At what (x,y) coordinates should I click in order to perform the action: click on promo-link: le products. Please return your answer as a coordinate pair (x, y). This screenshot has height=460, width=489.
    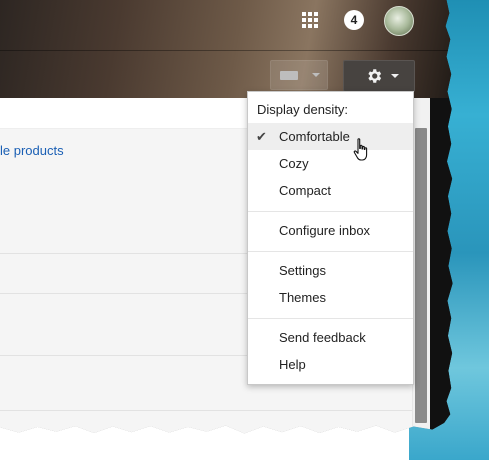
    Looking at the image, I should click on (32, 150).